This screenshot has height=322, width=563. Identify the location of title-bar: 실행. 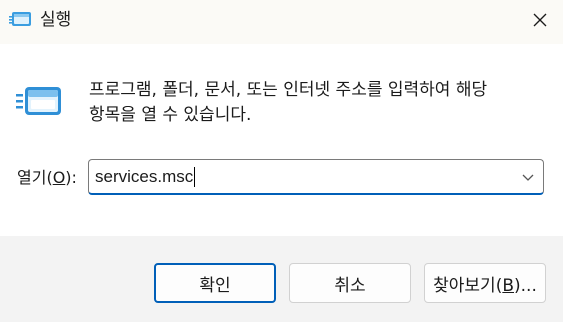
(281, 22).